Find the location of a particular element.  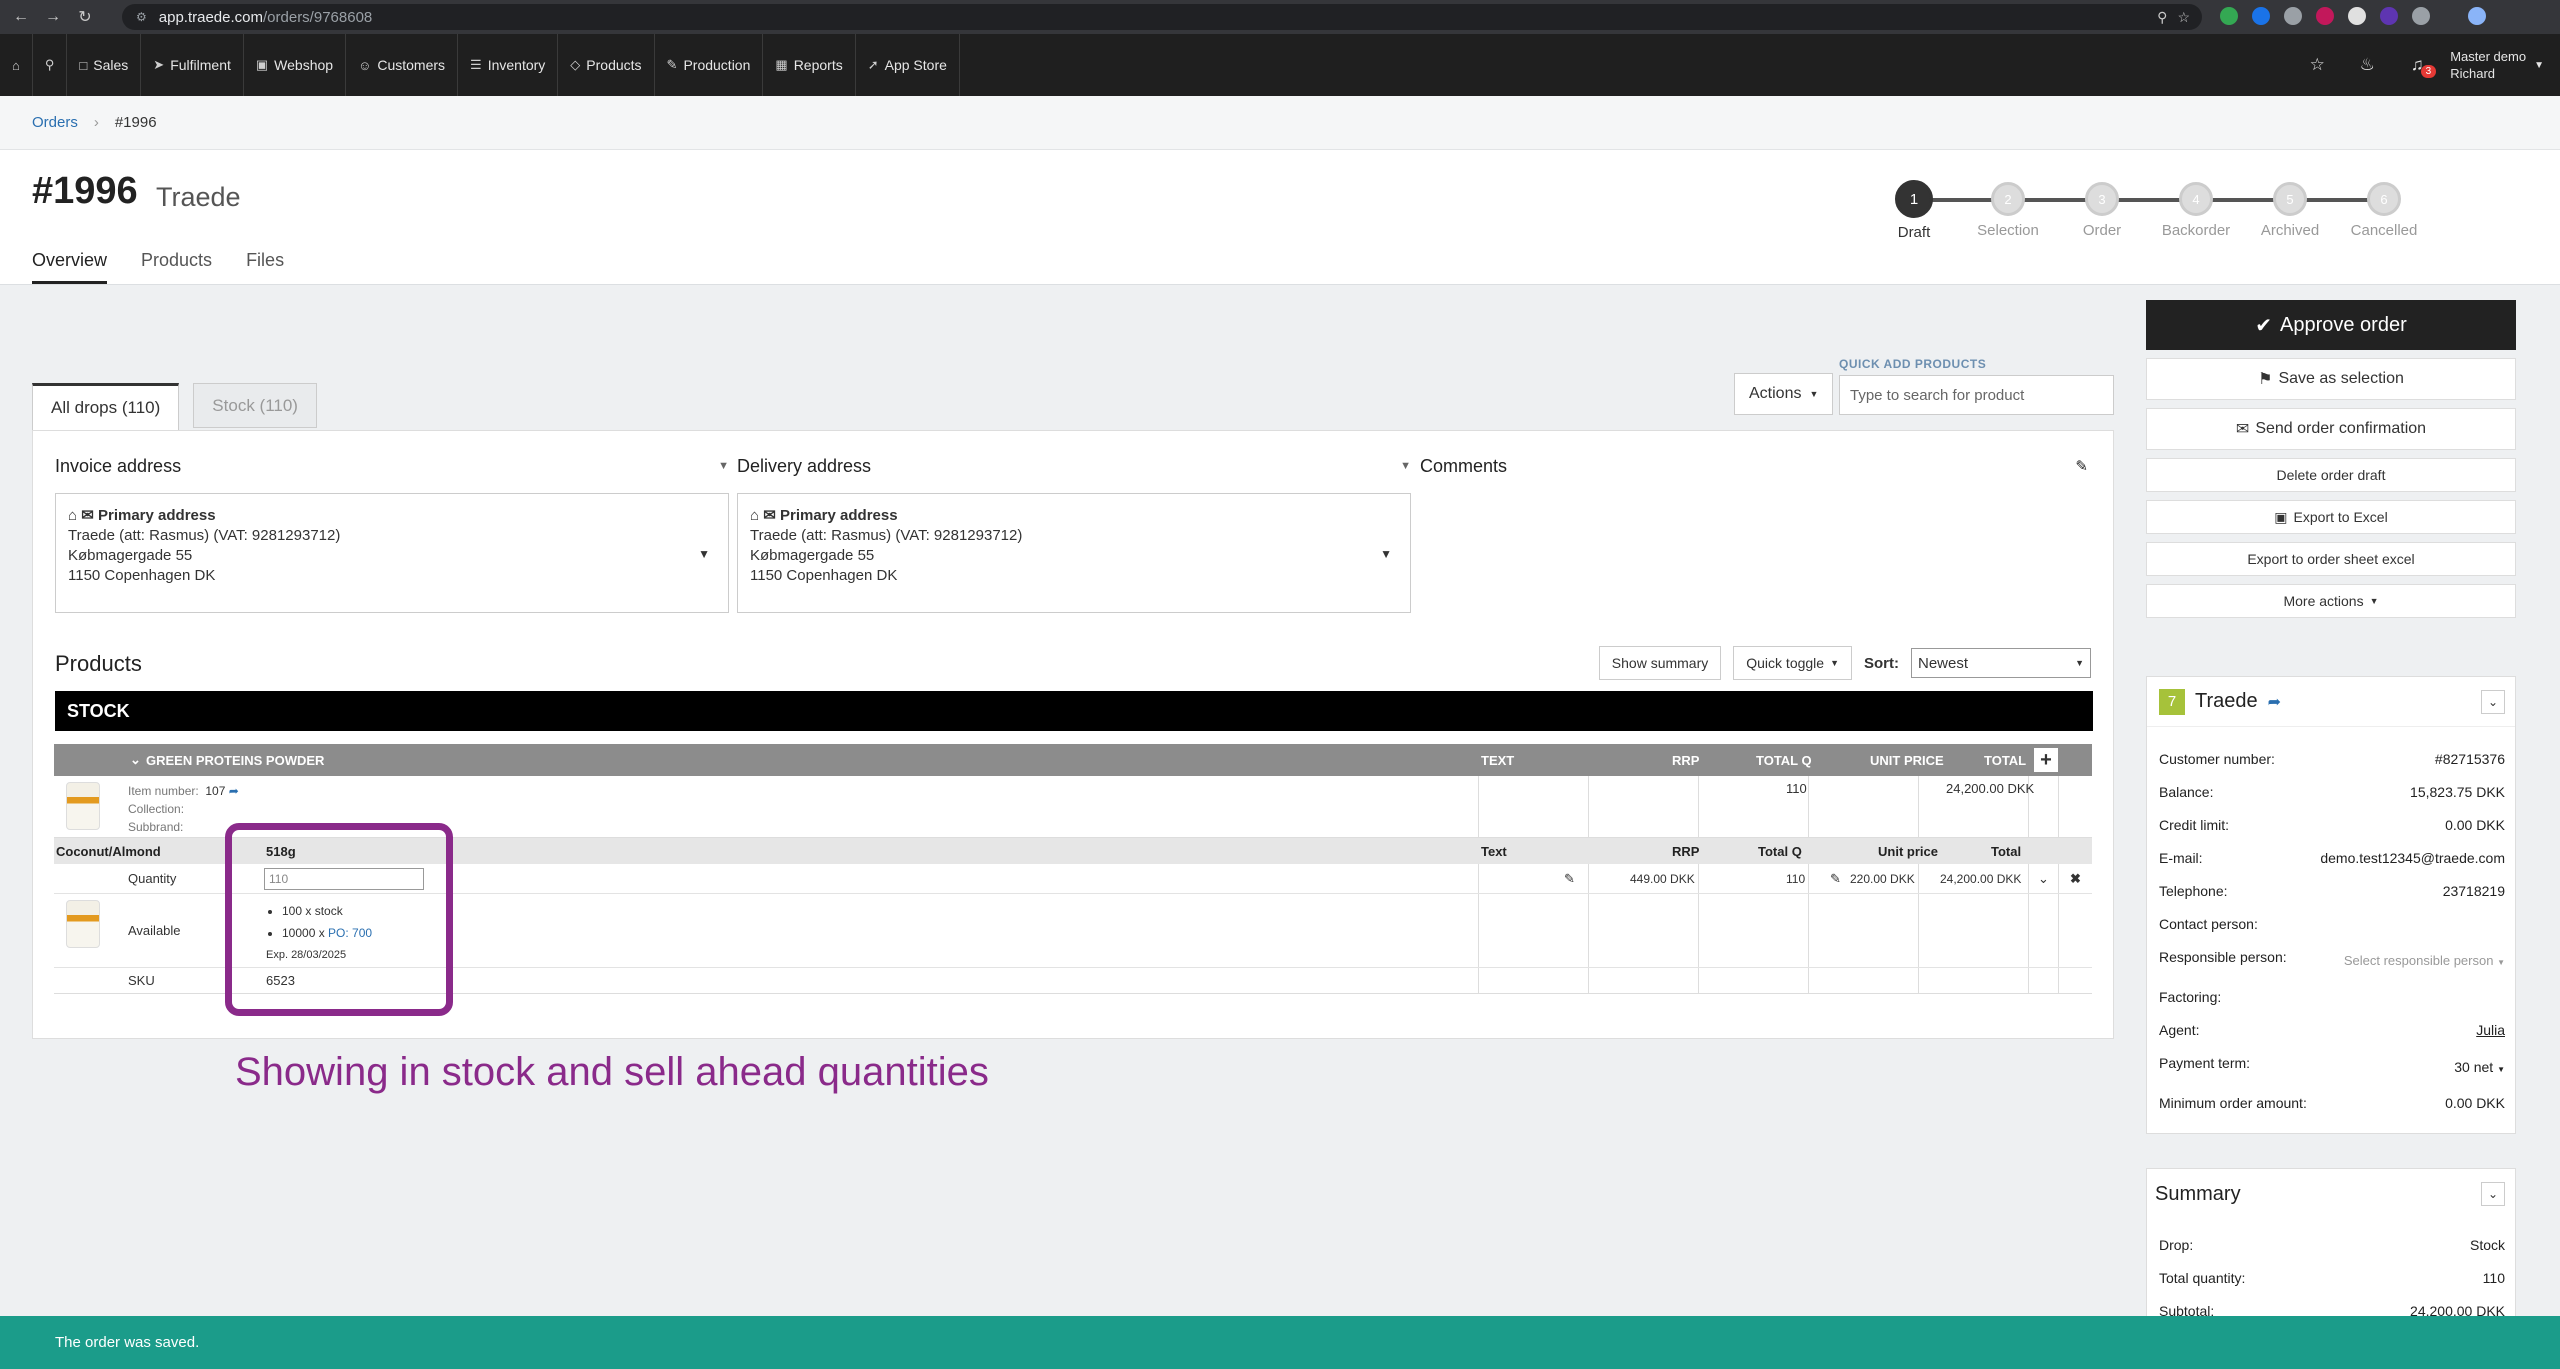

product-image is located at coordinates (83, 924).